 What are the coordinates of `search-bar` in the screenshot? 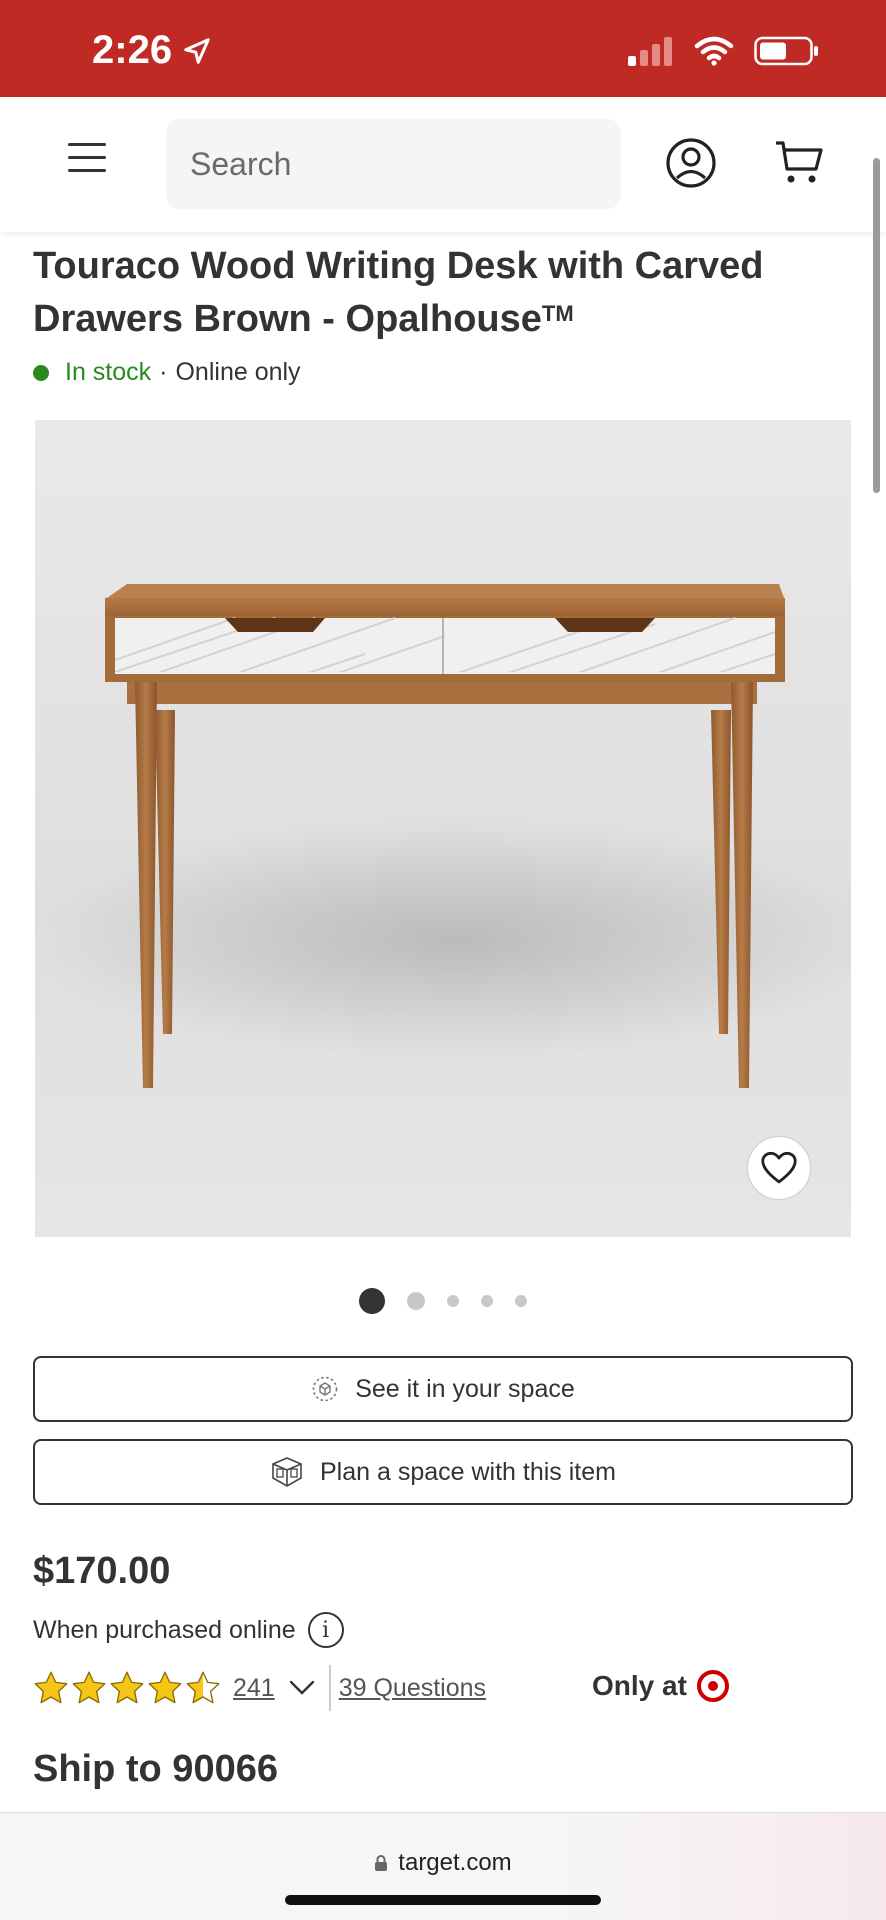 It's located at (393, 164).